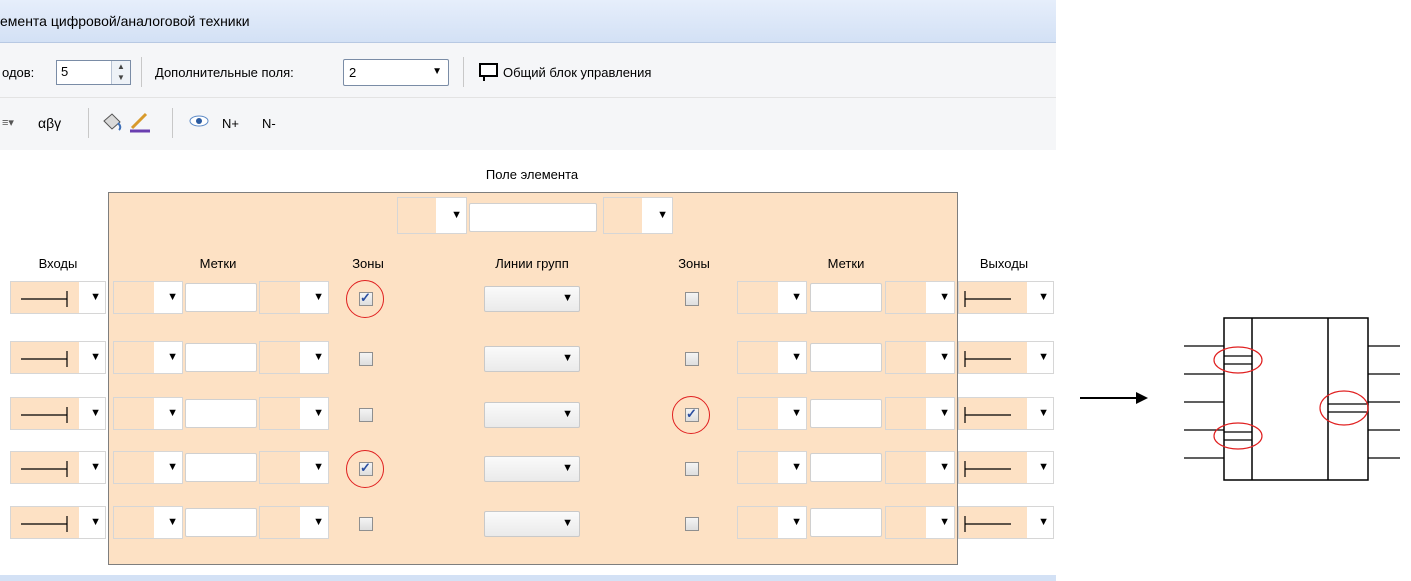 The width and height of the screenshot is (1411, 581). I want to click on extra-fields-value: 2, so click(353, 72).